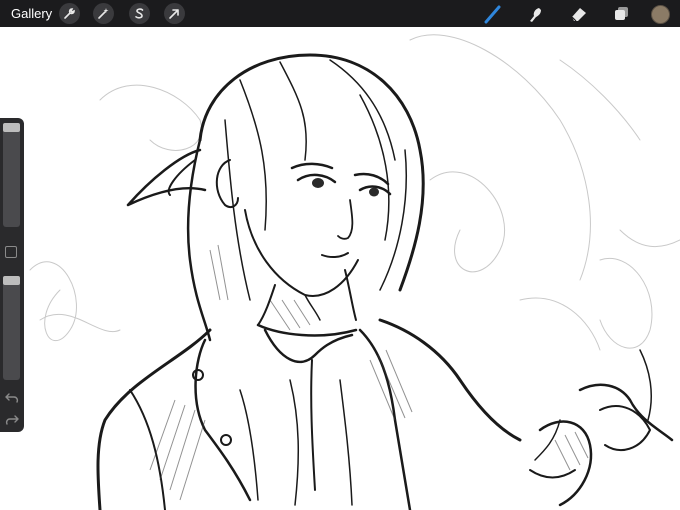 This screenshot has height=510, width=680. I want to click on smudge-icon, so click(536, 14).